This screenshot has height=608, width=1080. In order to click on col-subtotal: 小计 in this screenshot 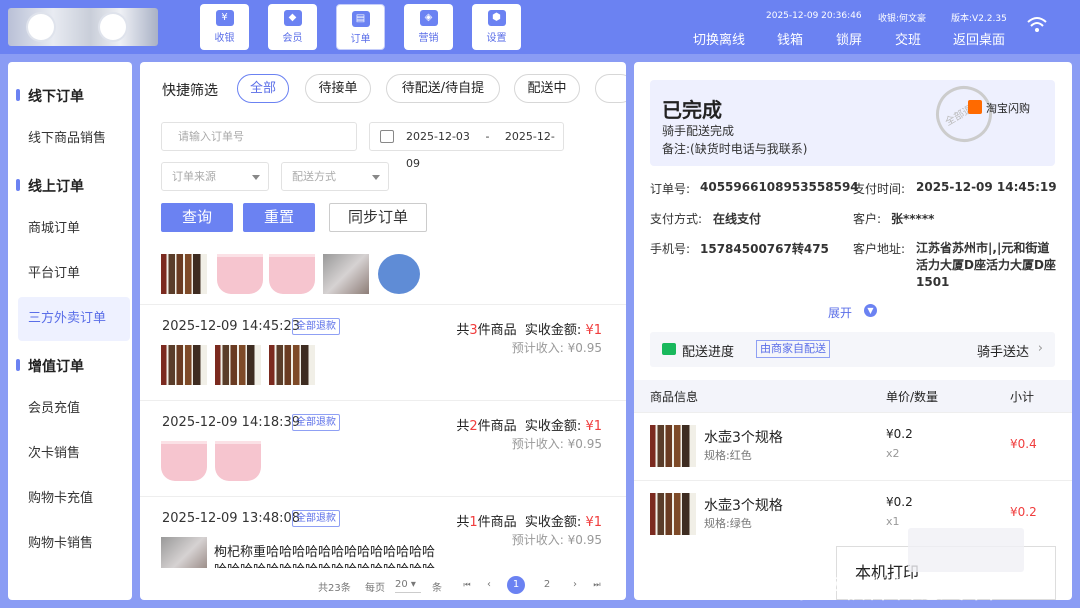, I will do `click(1022, 397)`.